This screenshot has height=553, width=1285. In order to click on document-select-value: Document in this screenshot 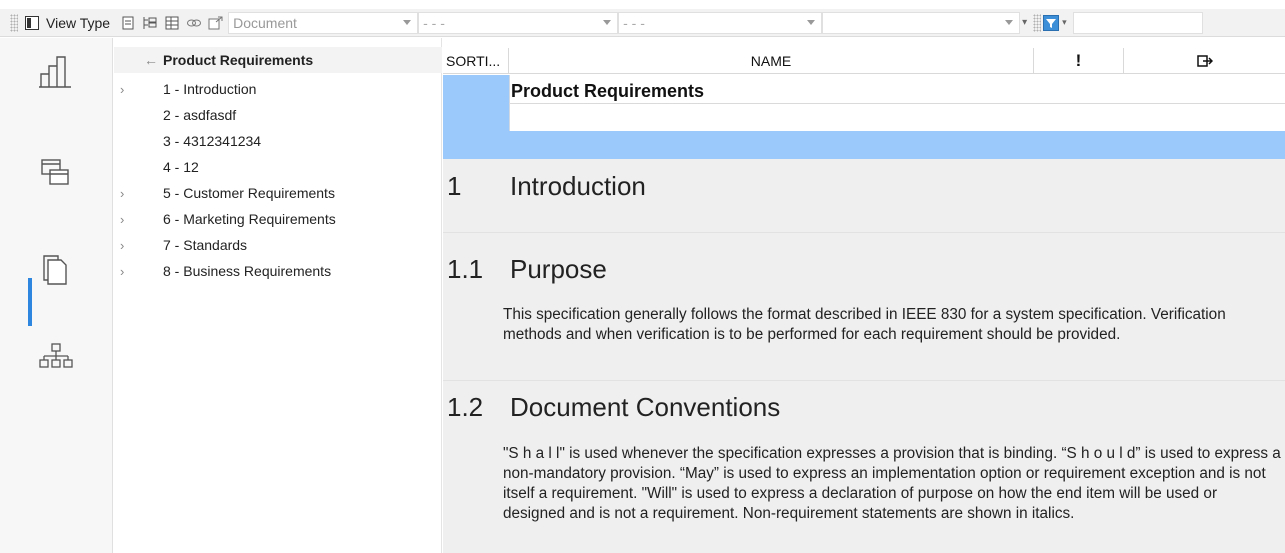, I will do `click(265, 22)`.